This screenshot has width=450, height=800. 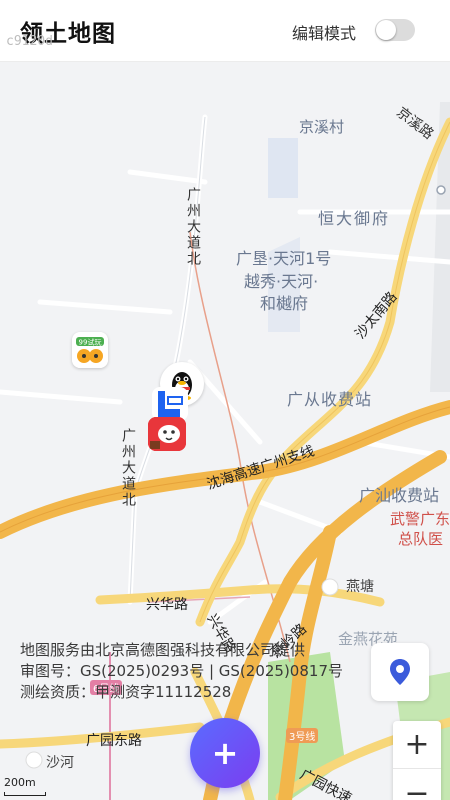 I want to click on place-label: 京溪村, so click(x=322, y=127).